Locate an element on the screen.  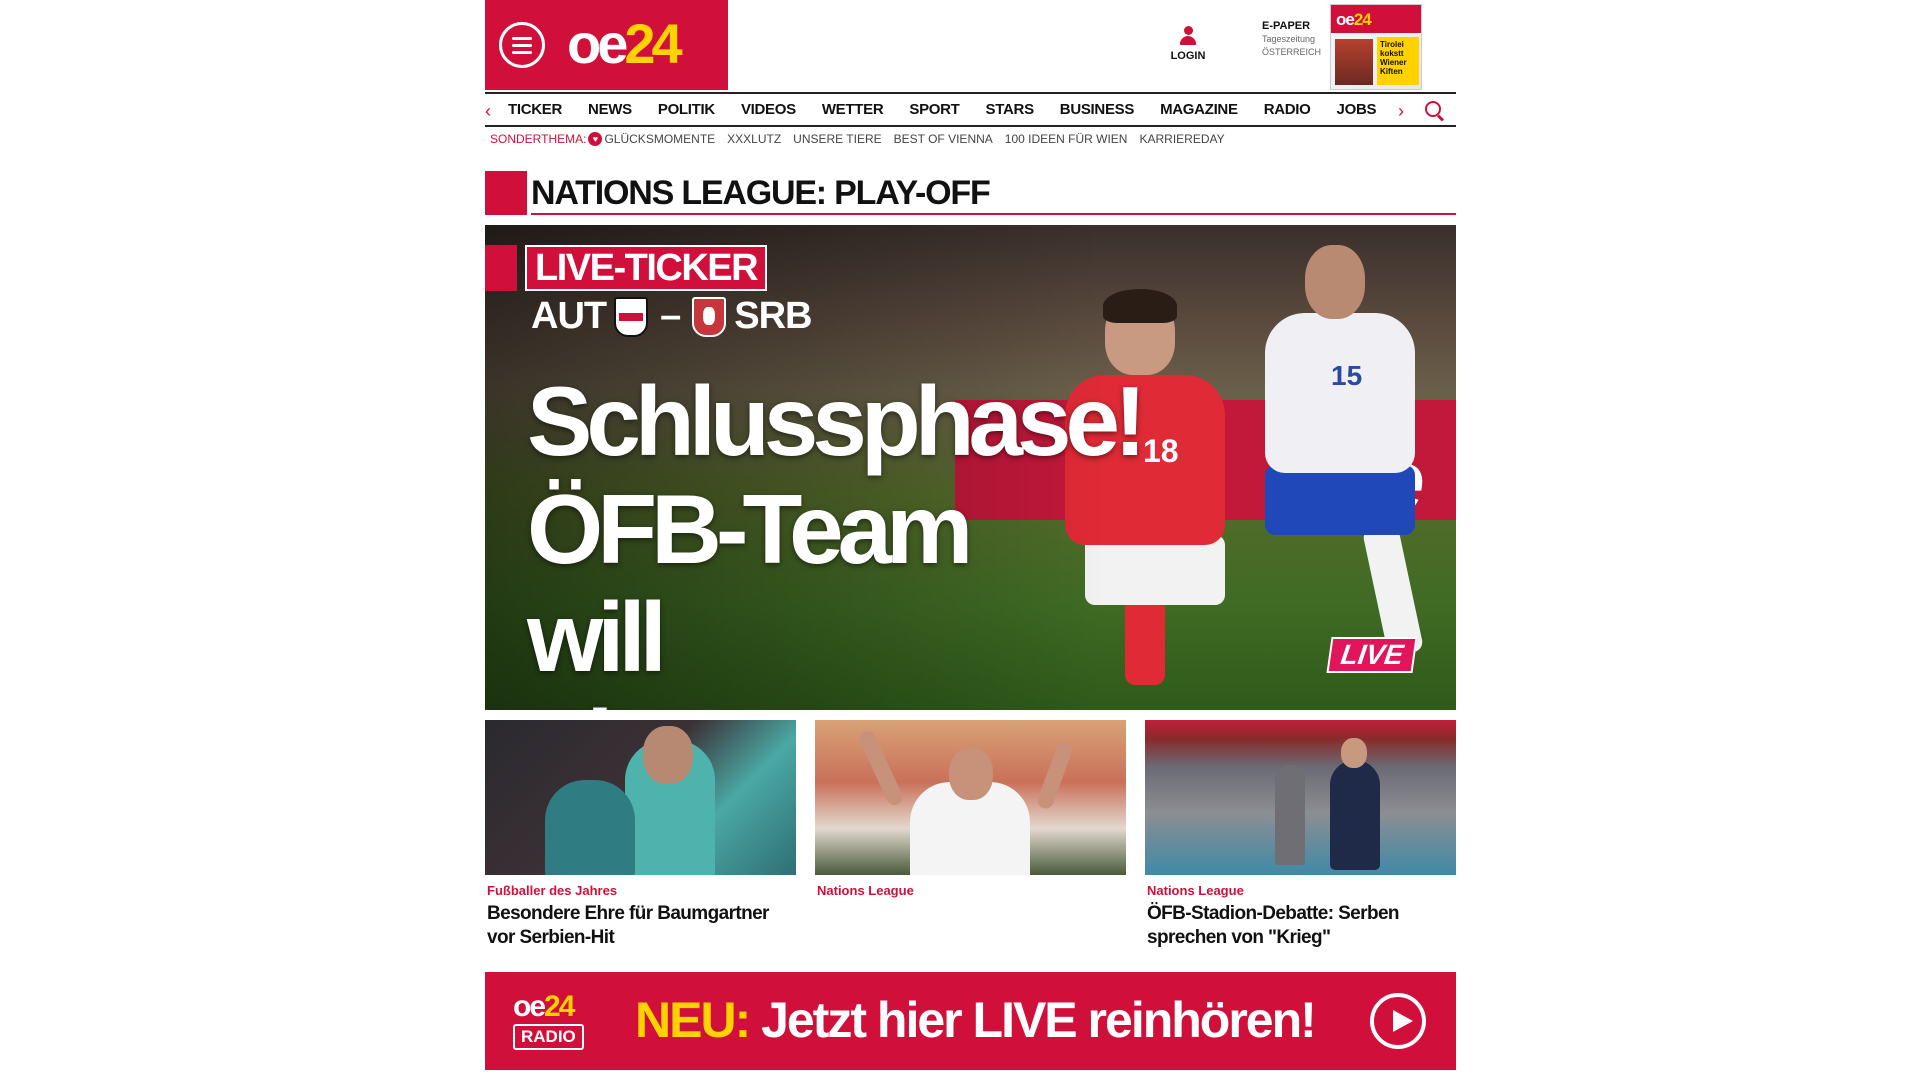
subnav-item-unsere-tiere: UNSERE TIERE is located at coordinates (837, 139).